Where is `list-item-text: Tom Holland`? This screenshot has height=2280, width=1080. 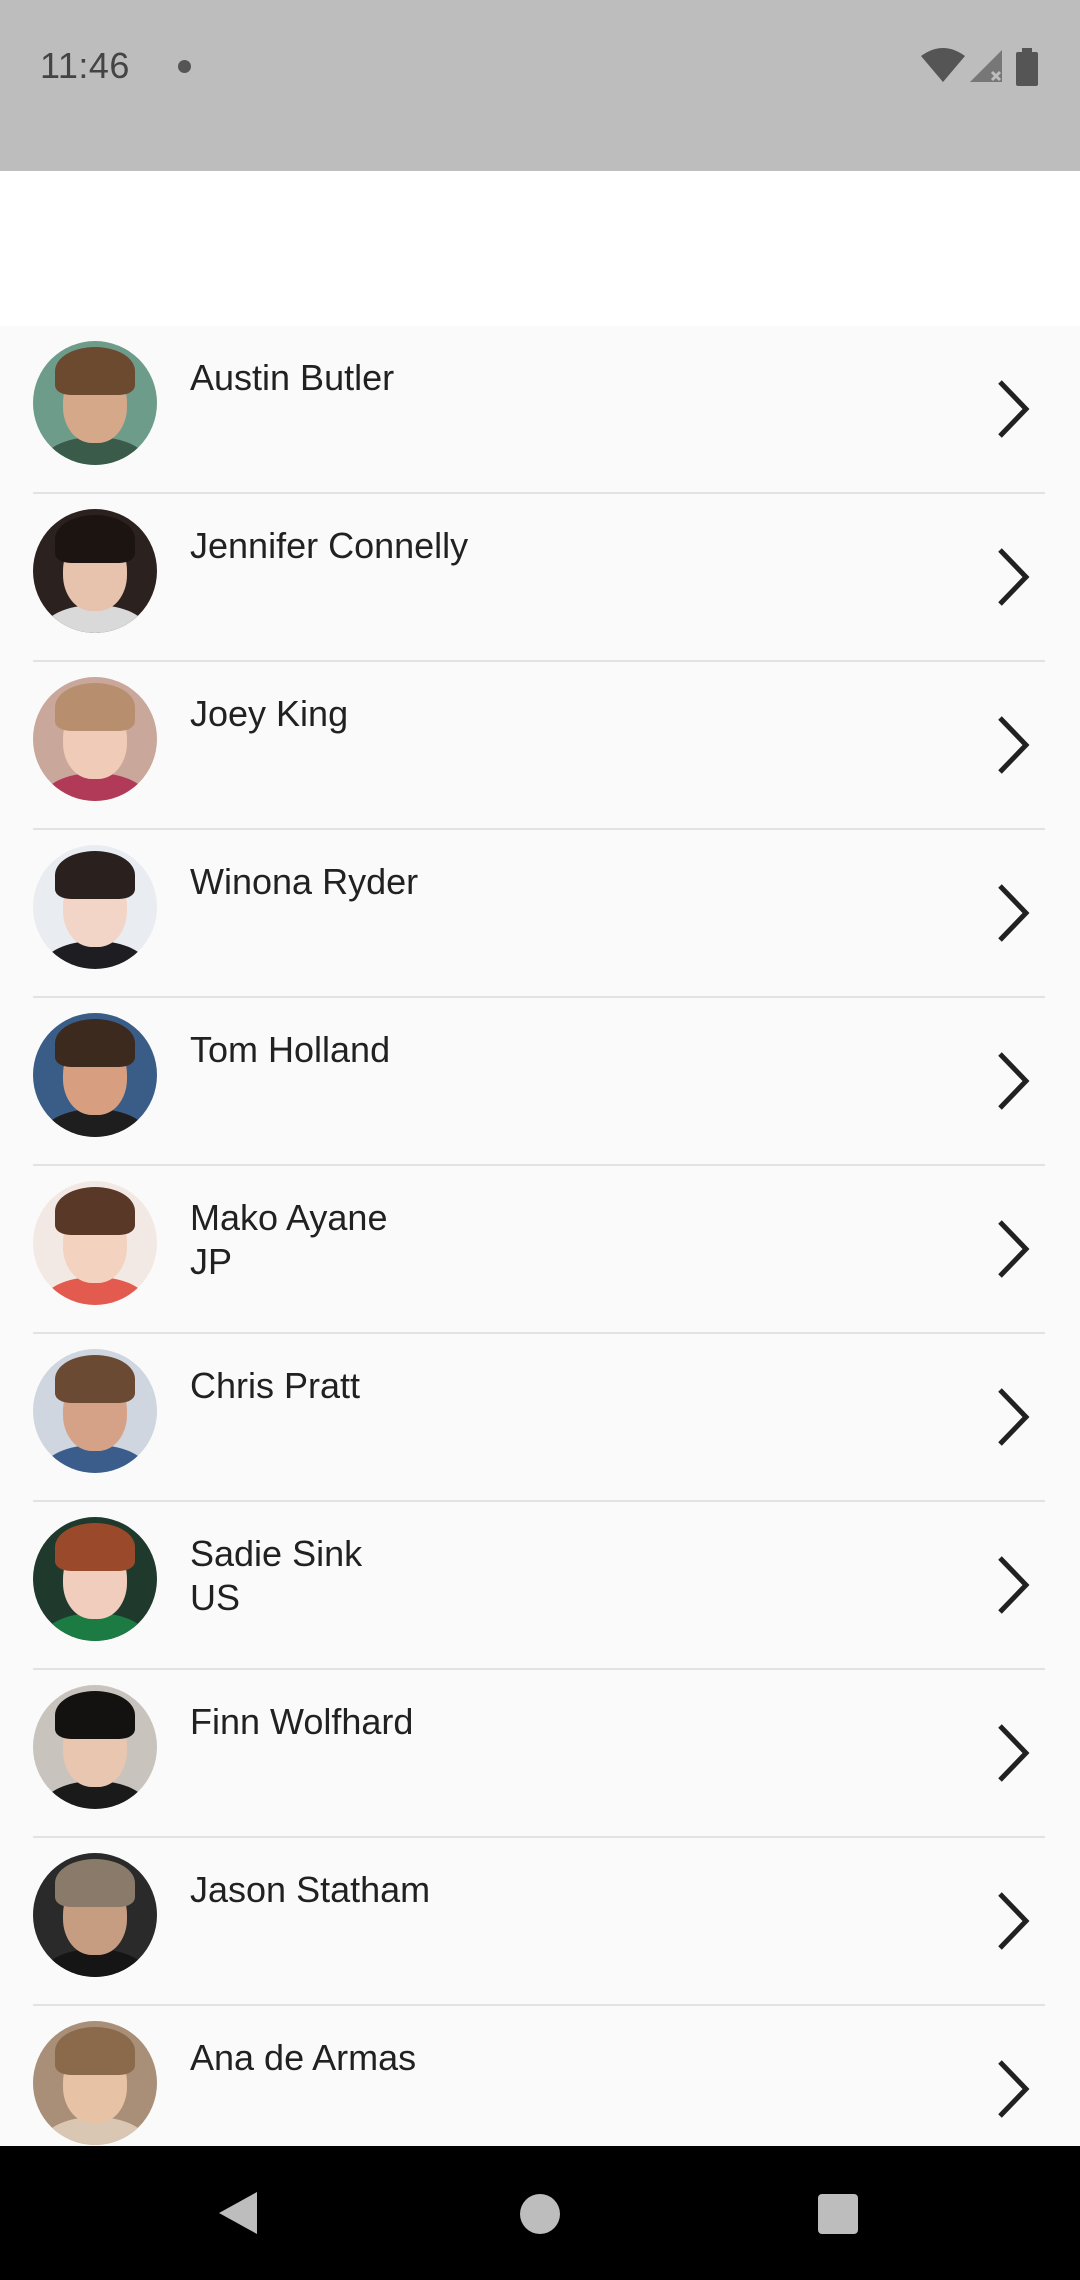 list-item-text: Tom Holland is located at coordinates (290, 1050).